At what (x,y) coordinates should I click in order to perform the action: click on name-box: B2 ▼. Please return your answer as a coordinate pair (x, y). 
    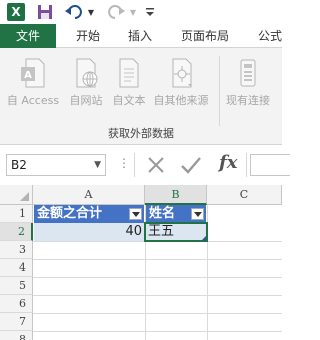
    Looking at the image, I should click on (56, 165).